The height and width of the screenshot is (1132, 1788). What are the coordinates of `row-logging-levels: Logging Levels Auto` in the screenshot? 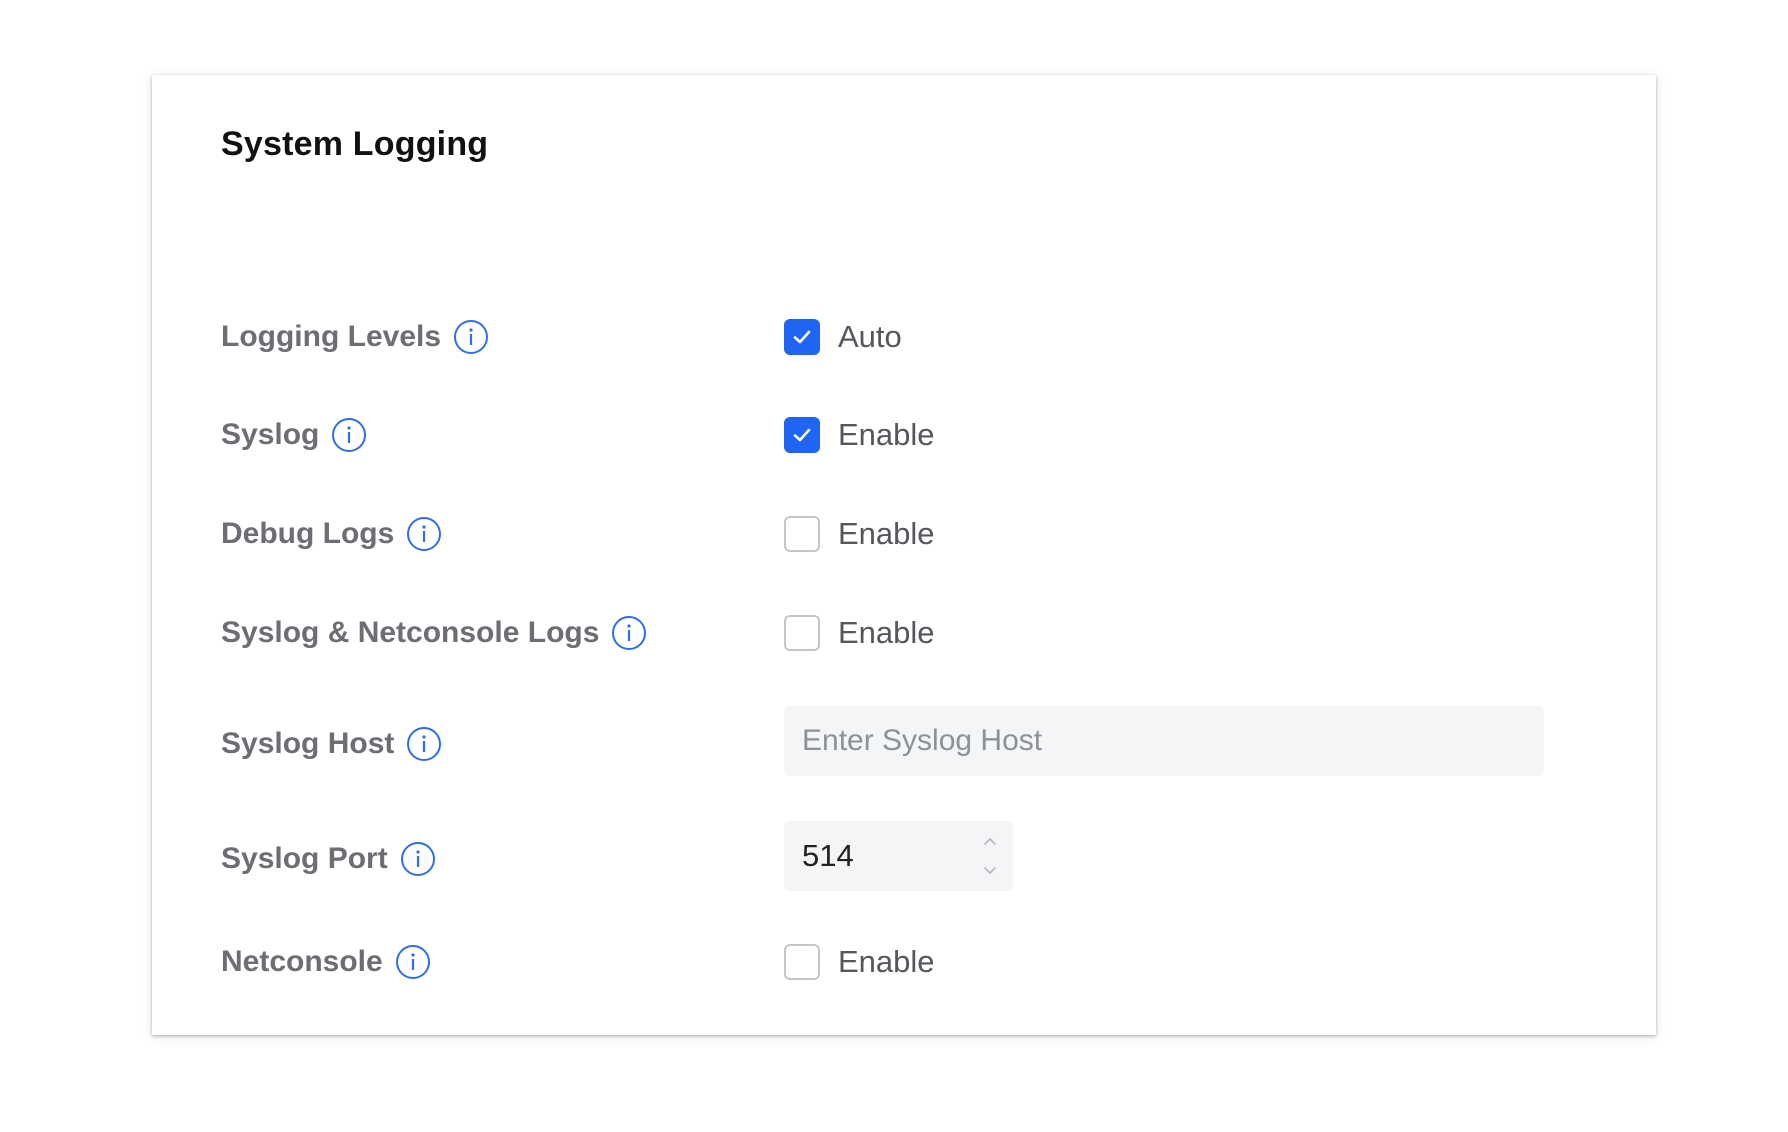 It's located at (904, 337).